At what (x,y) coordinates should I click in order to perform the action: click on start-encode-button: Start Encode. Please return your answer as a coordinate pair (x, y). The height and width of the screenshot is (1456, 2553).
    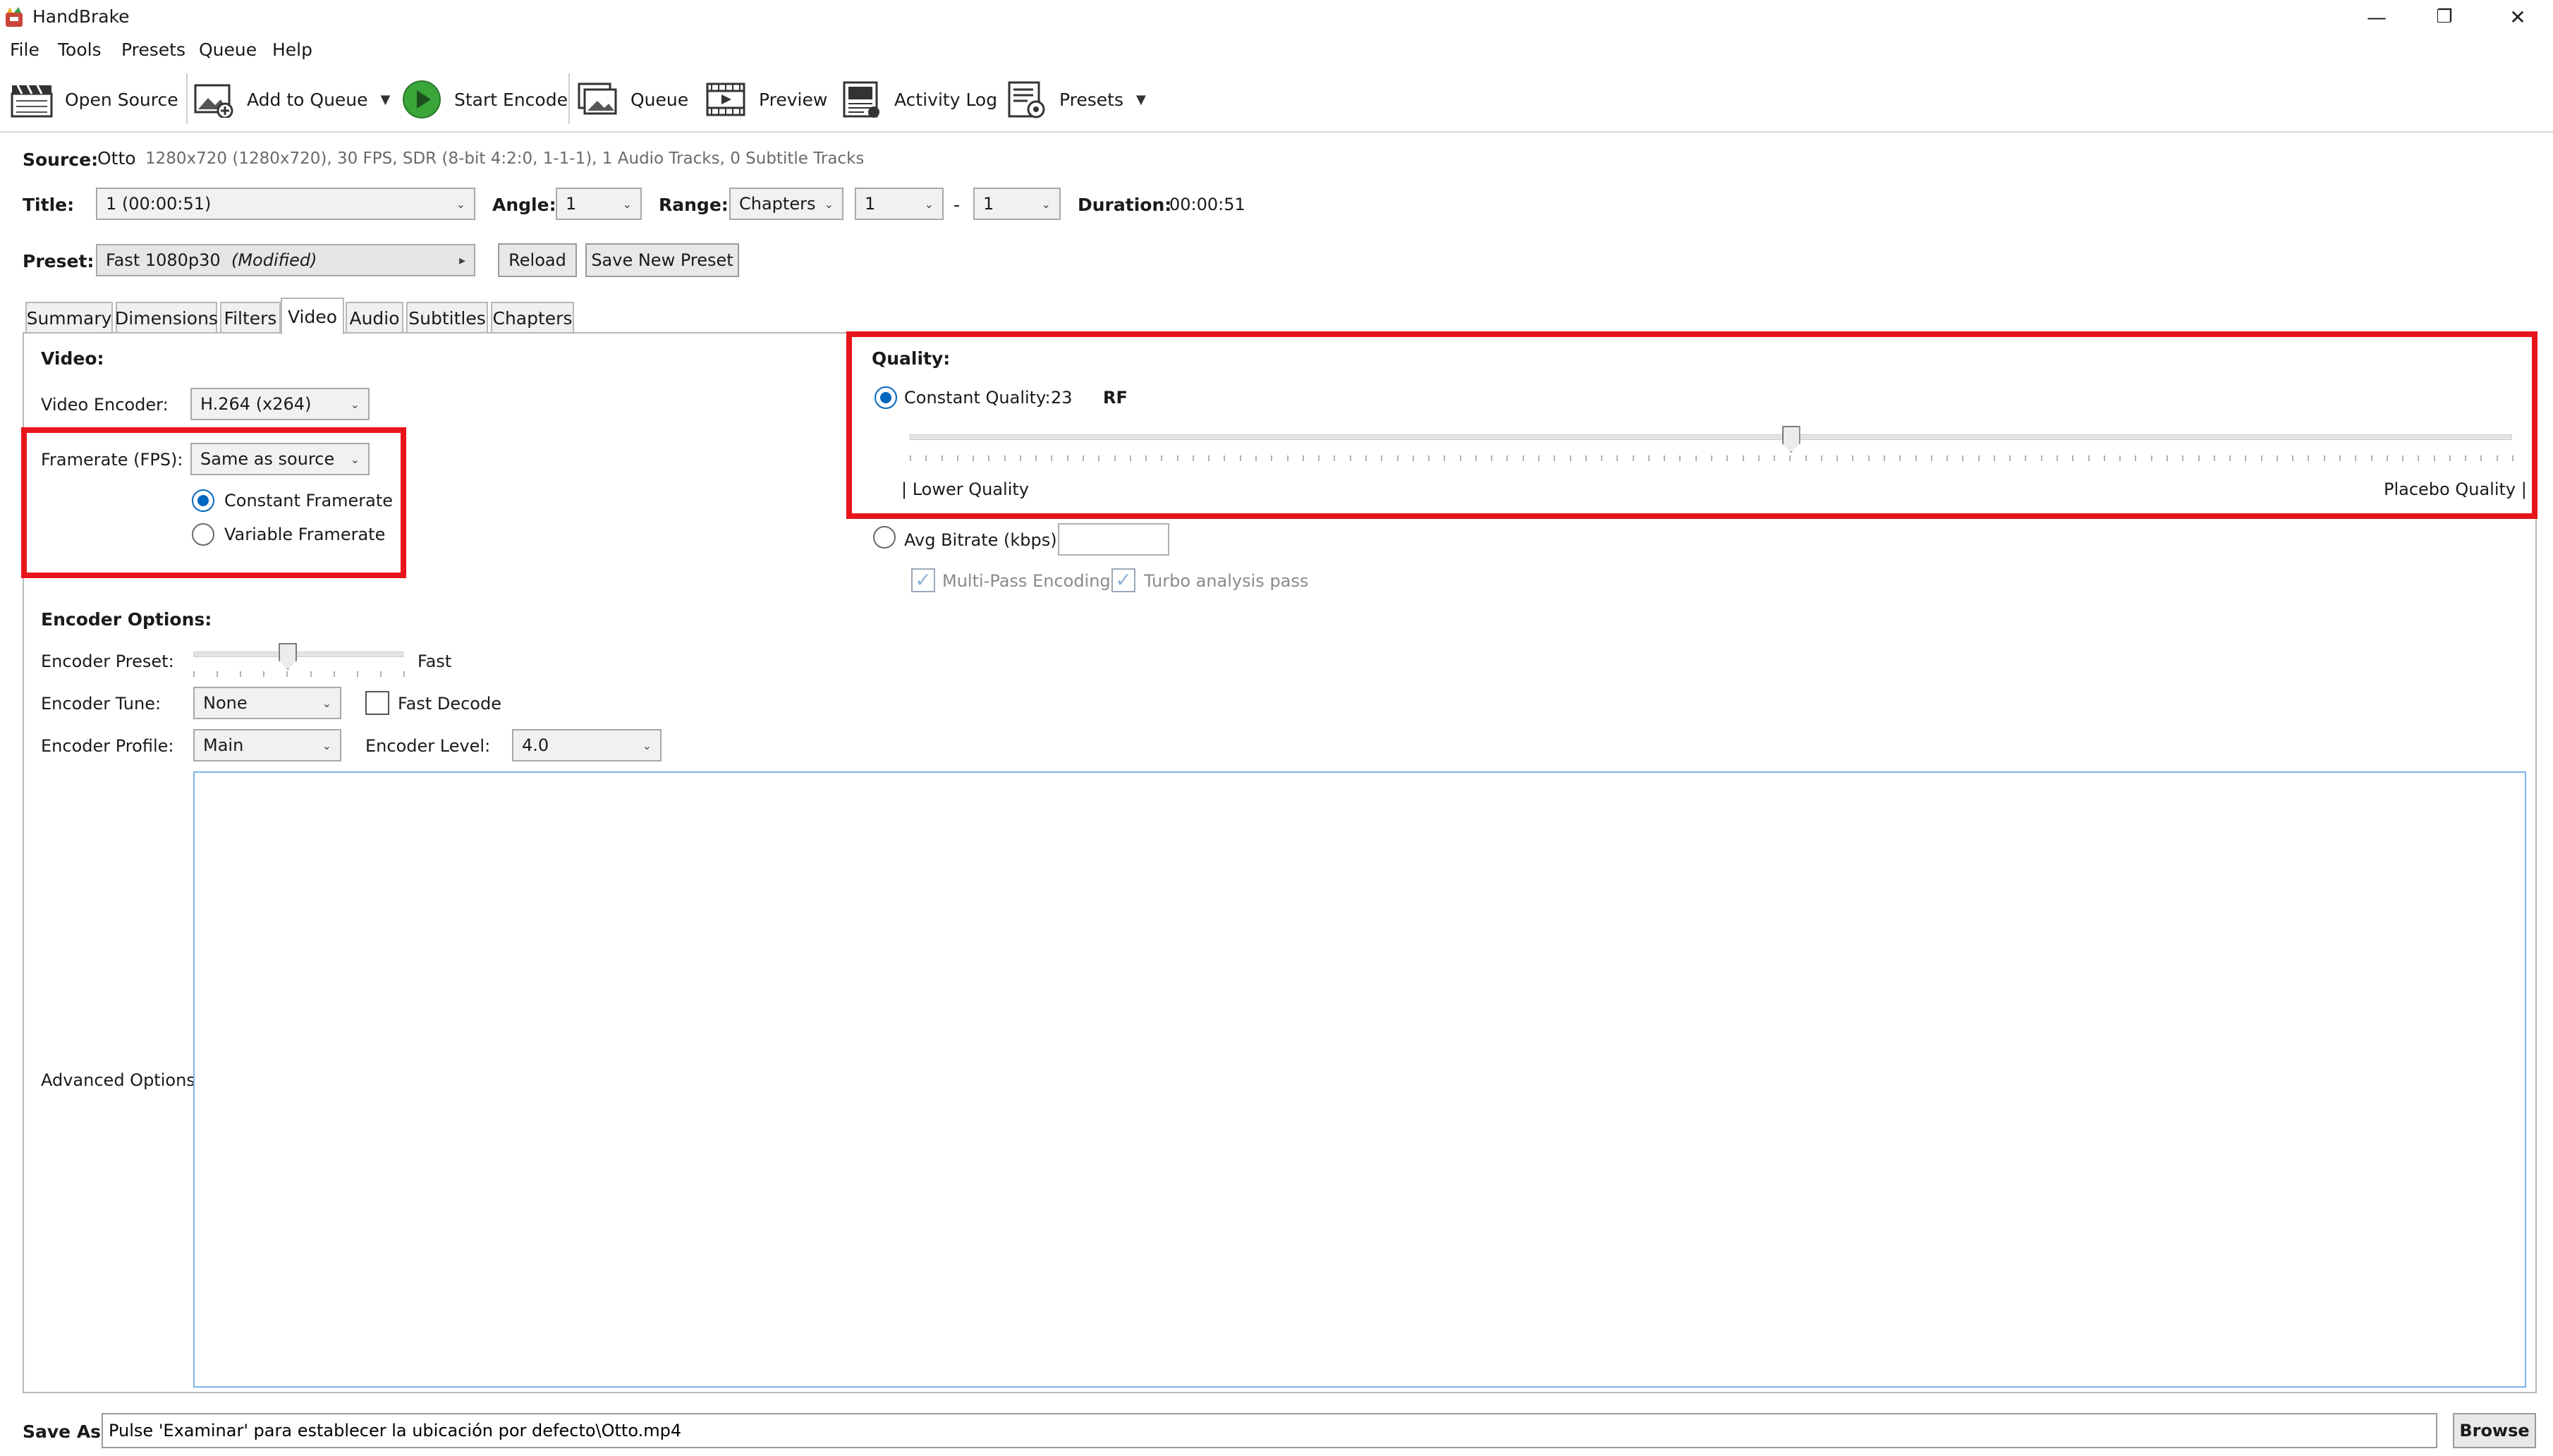
    Looking at the image, I should click on (483, 100).